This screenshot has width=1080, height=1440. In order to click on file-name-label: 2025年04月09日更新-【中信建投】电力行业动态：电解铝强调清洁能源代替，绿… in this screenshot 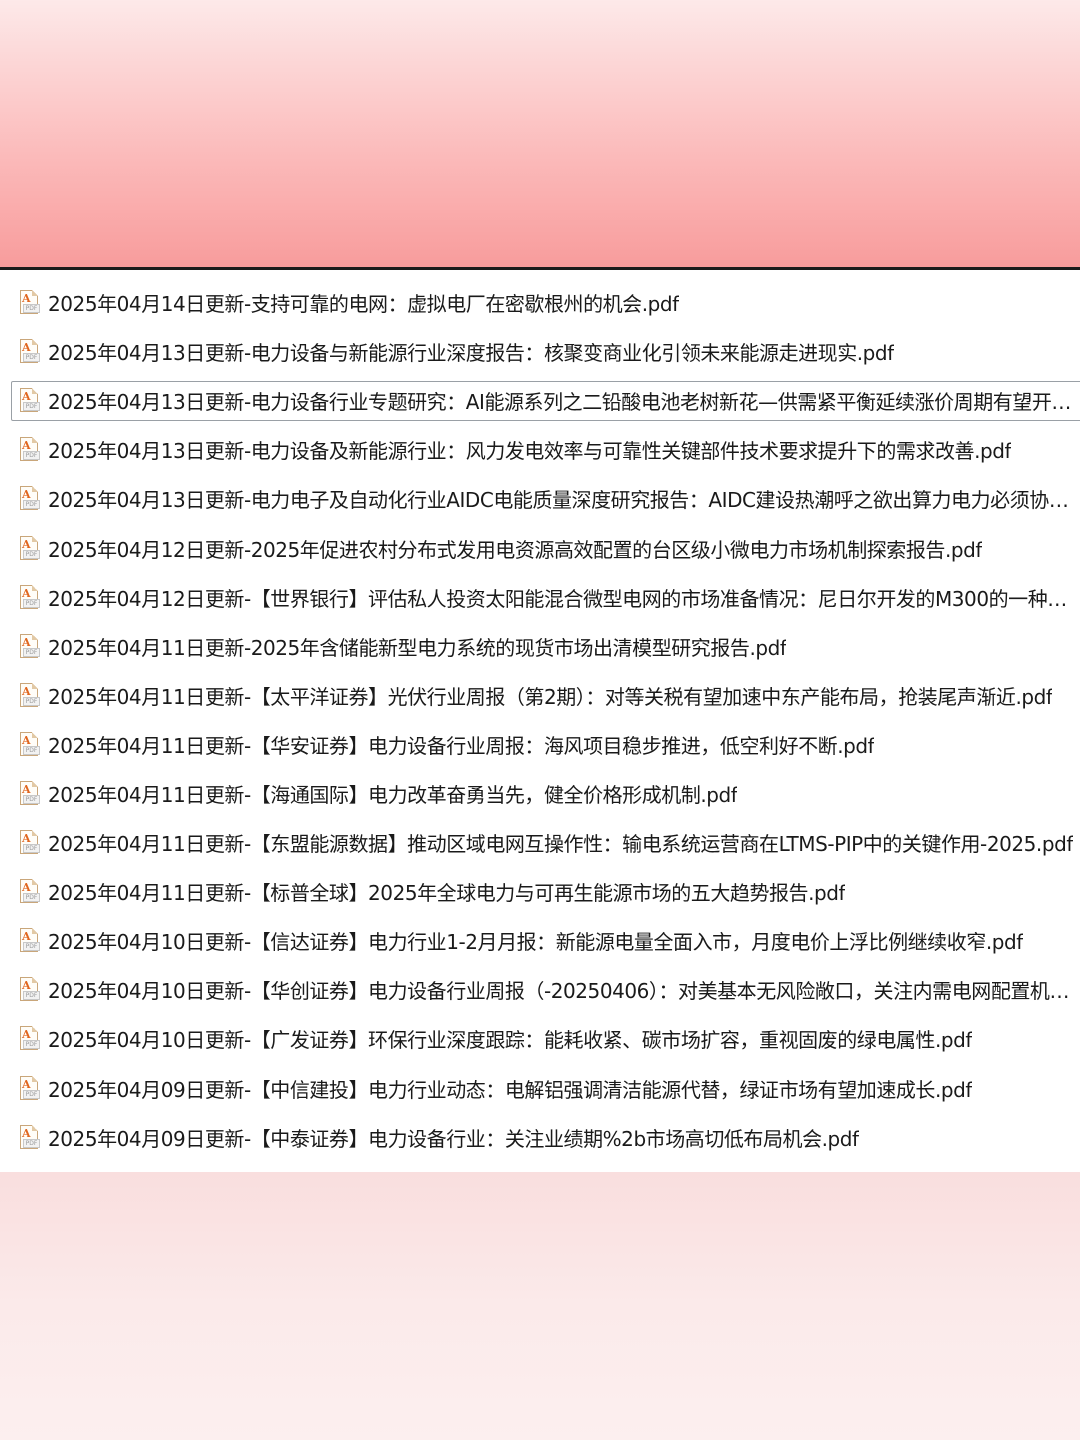, I will do `click(510, 1089)`.